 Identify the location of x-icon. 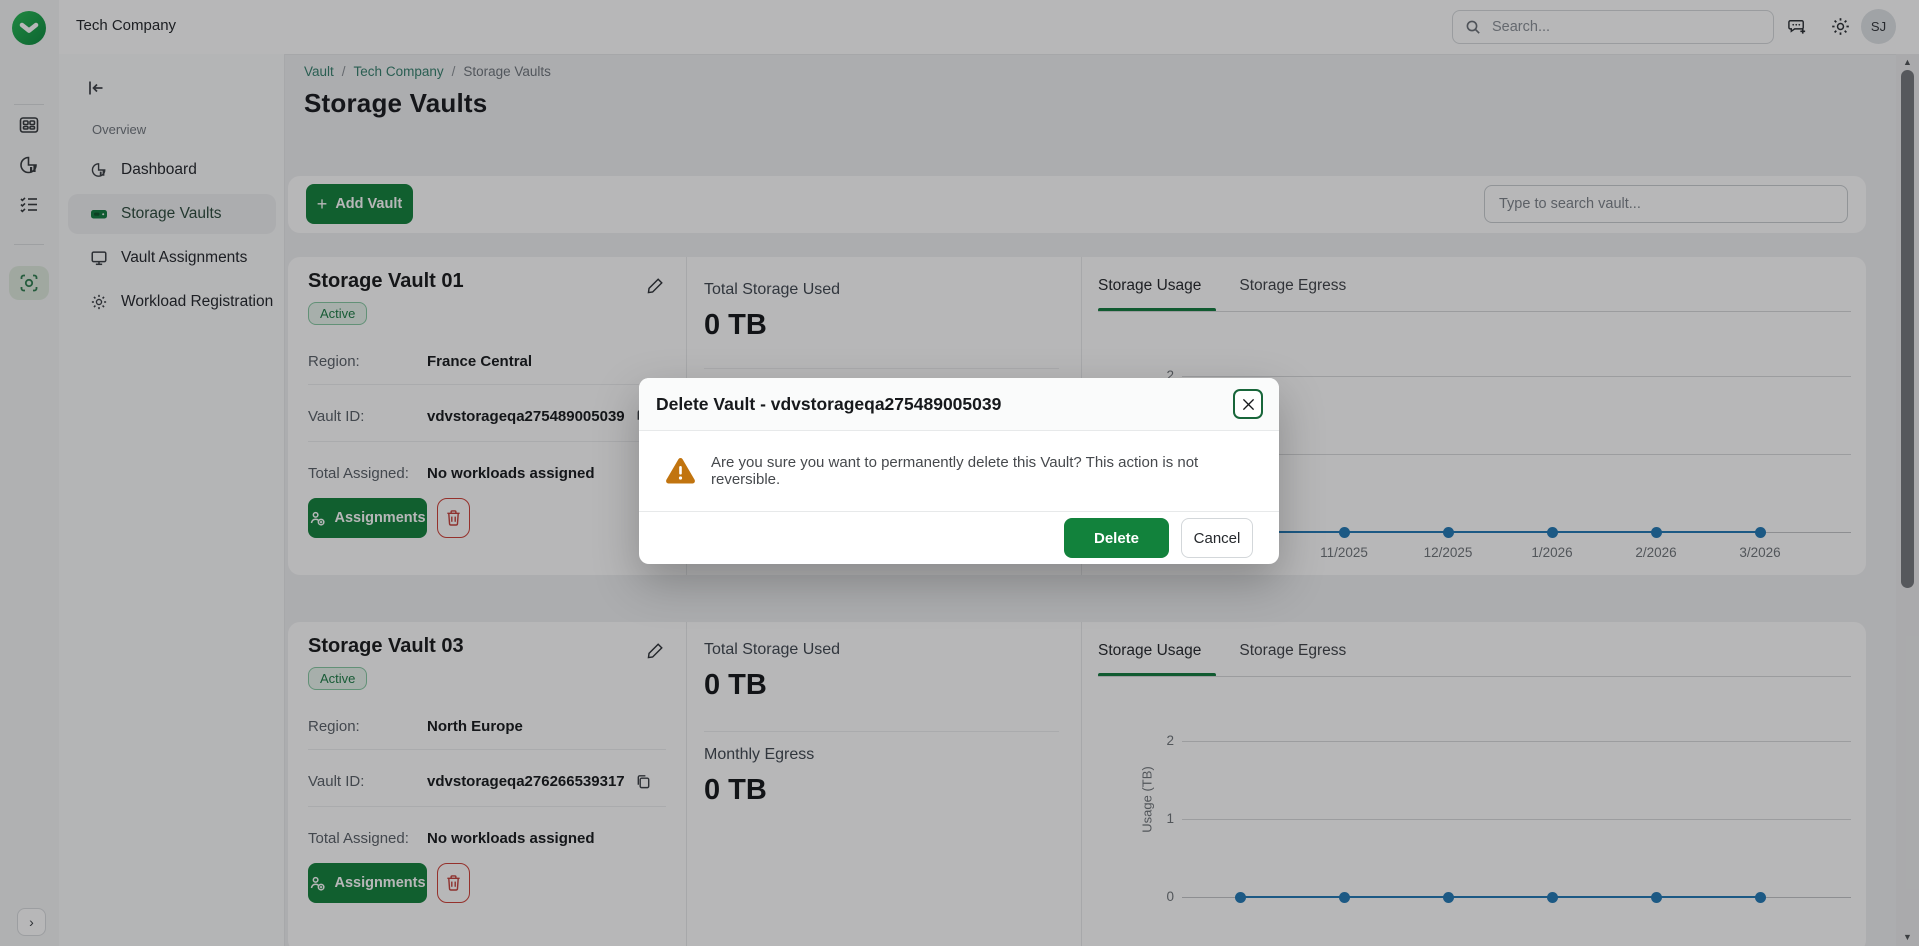
(1248, 404).